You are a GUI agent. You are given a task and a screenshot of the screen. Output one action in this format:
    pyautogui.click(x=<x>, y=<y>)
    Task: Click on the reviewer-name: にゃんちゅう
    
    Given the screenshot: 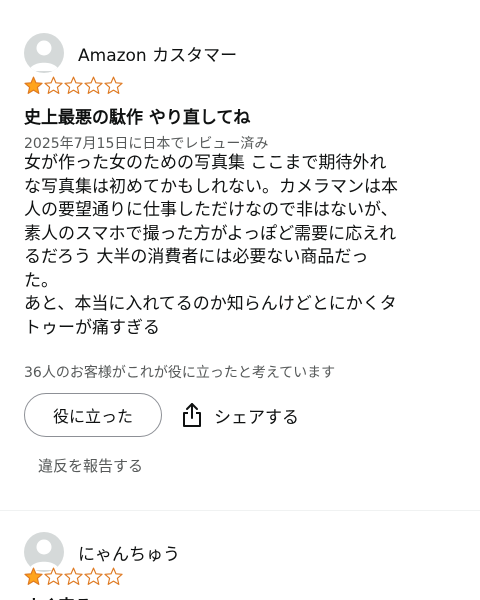 What is the action you would take?
    pyautogui.click(x=129, y=554)
    